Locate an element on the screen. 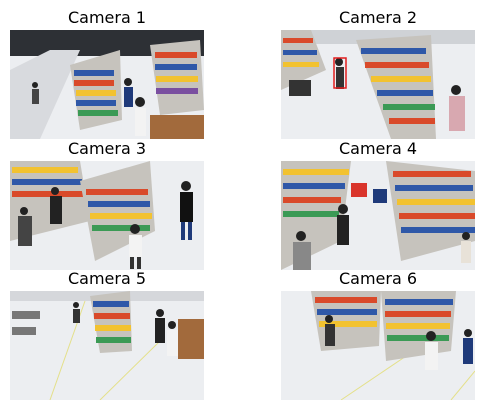 The height and width of the screenshot is (411, 483). camera-4-frame is located at coordinates (378, 215).